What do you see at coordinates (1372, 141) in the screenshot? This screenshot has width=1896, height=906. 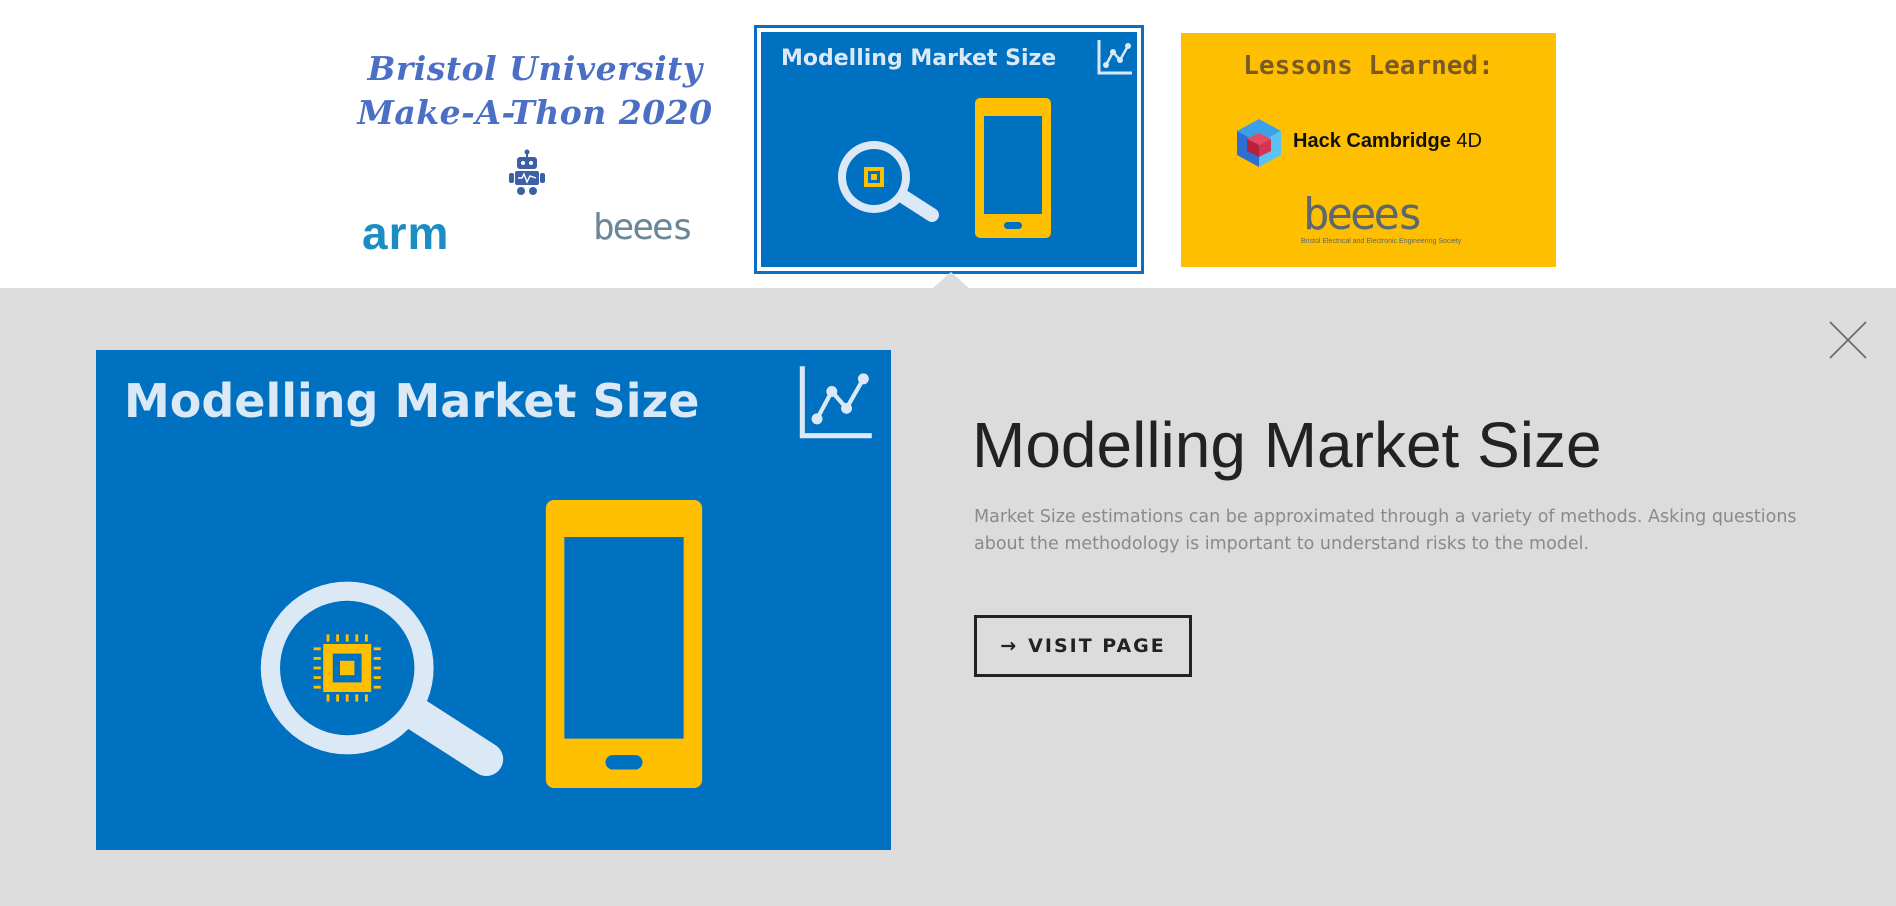 I see `hack-cambridge-label: Hack Cambridge` at bounding box center [1372, 141].